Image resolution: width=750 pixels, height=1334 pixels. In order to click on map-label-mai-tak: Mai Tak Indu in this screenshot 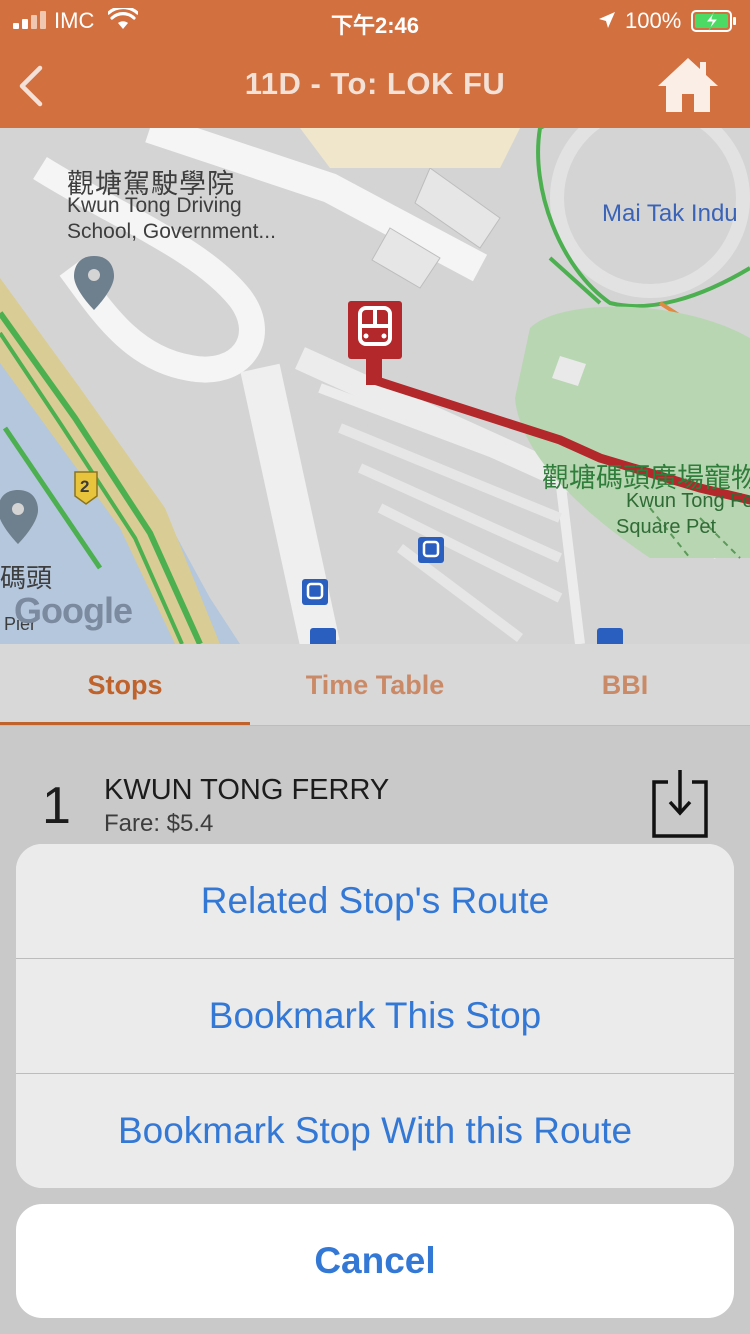, I will do `click(670, 213)`.